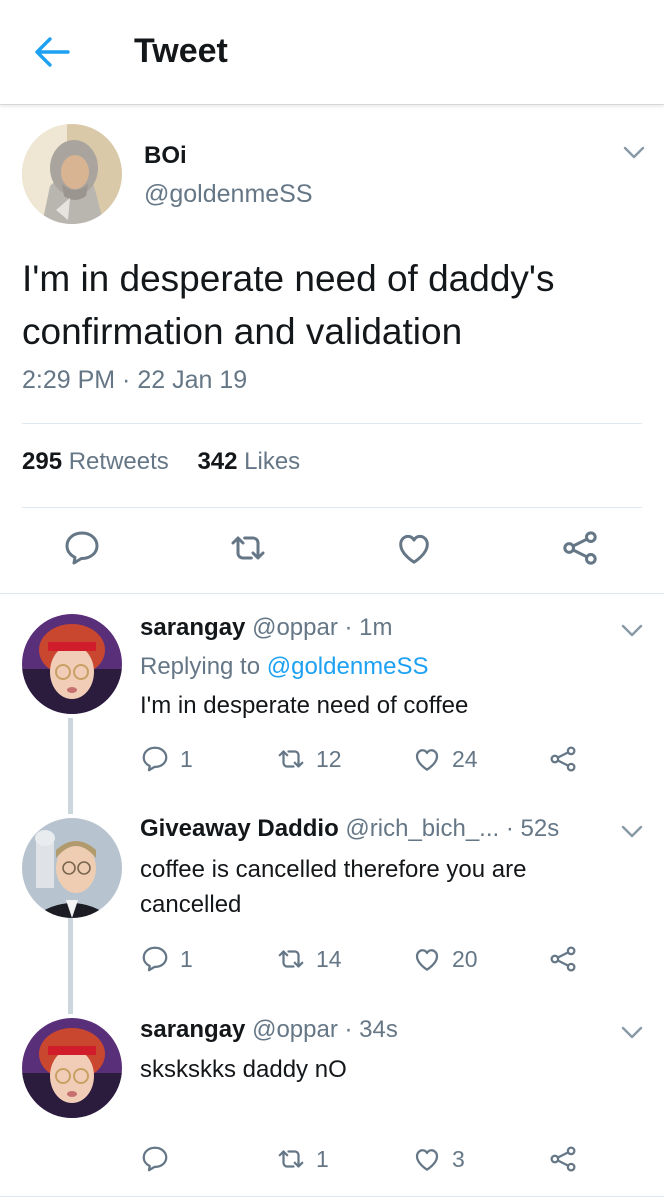  I want to click on reply-header: sarangay @oppar · 34s, so click(269, 1030).